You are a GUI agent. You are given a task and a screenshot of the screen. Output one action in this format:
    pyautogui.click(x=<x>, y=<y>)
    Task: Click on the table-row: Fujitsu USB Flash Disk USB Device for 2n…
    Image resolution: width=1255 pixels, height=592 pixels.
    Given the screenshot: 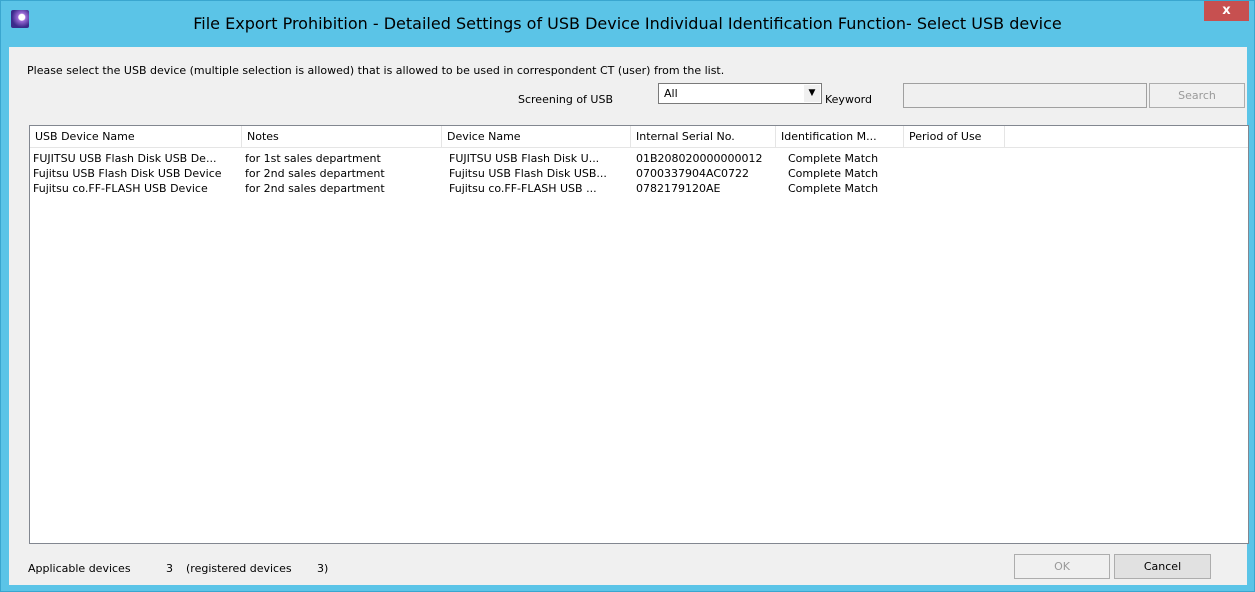 What is the action you would take?
    pyautogui.click(x=639, y=173)
    